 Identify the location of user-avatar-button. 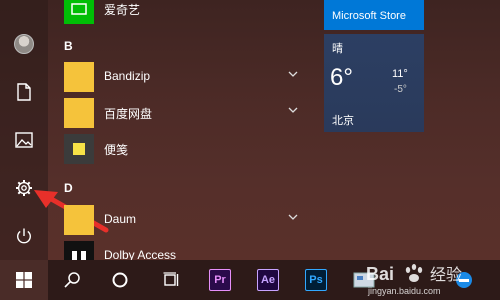
(24, 44).